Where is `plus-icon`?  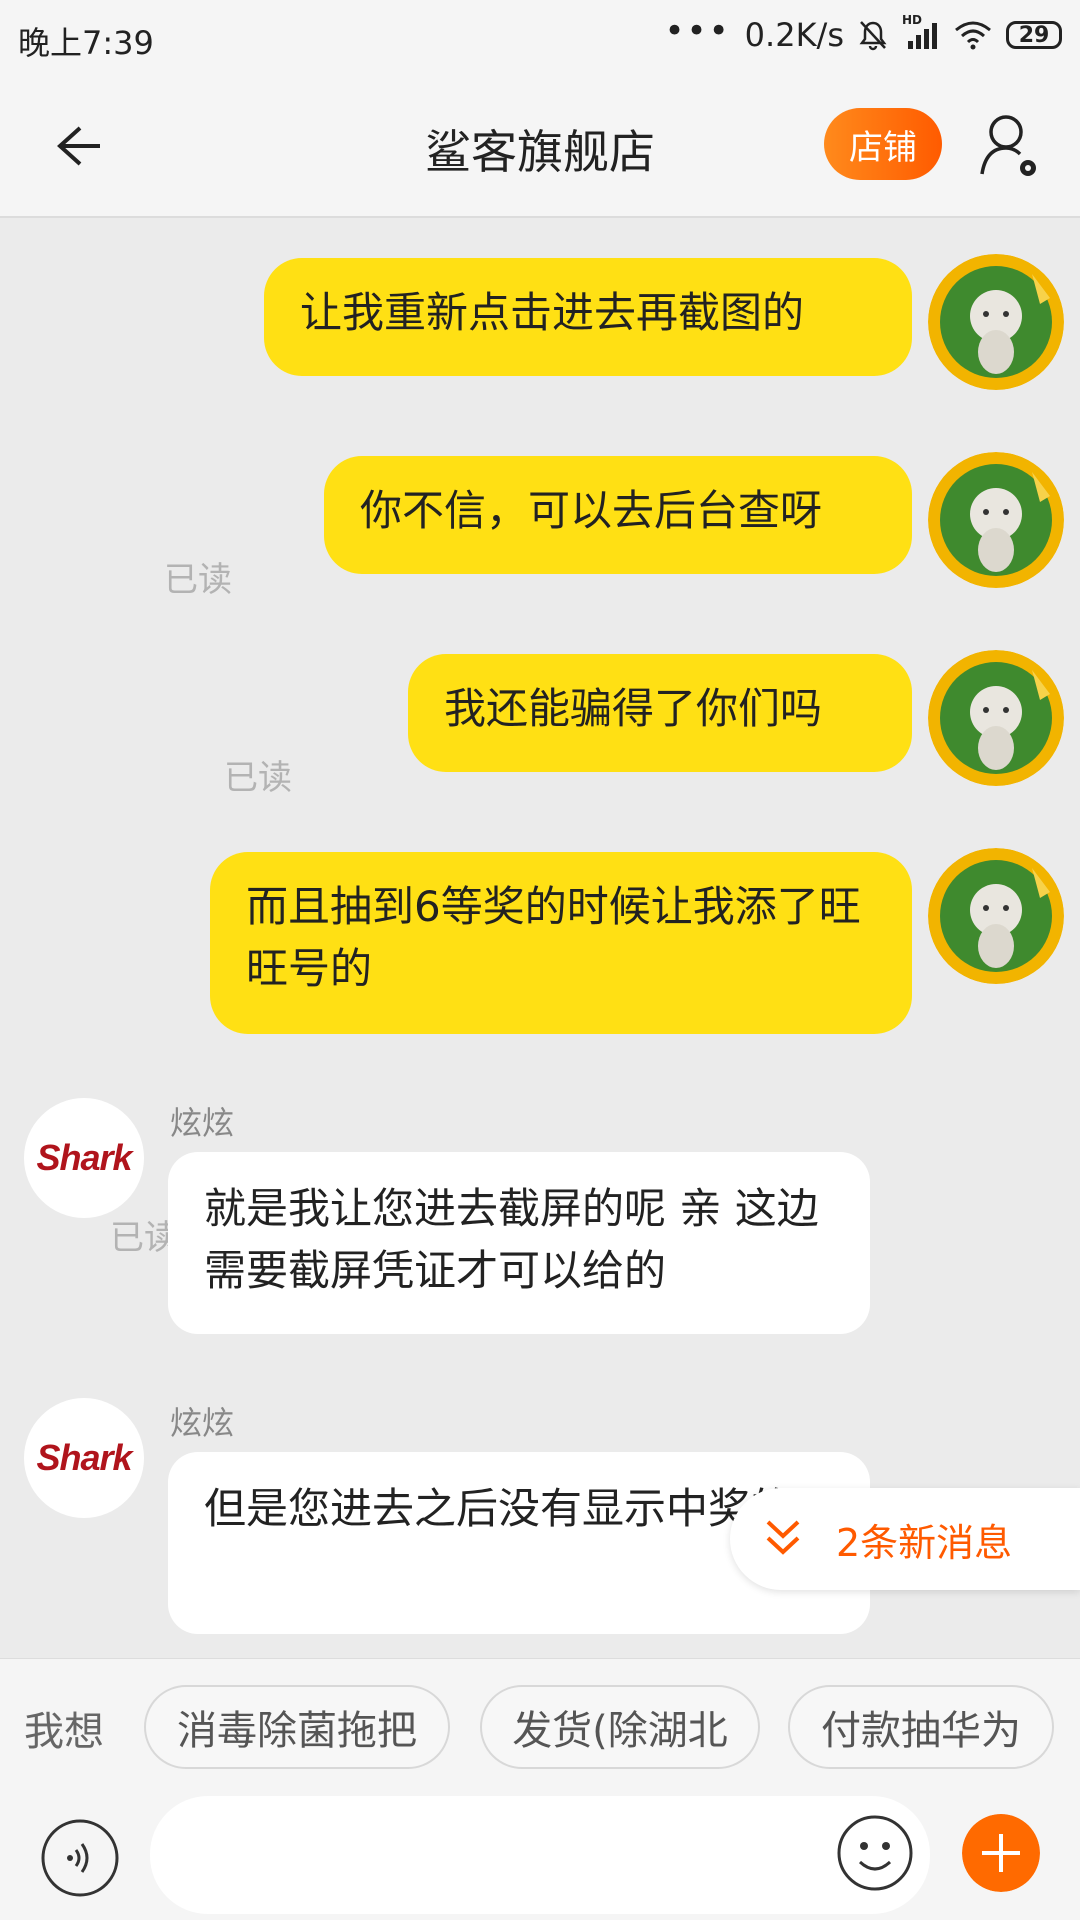
plus-icon is located at coordinates (1001, 1853).